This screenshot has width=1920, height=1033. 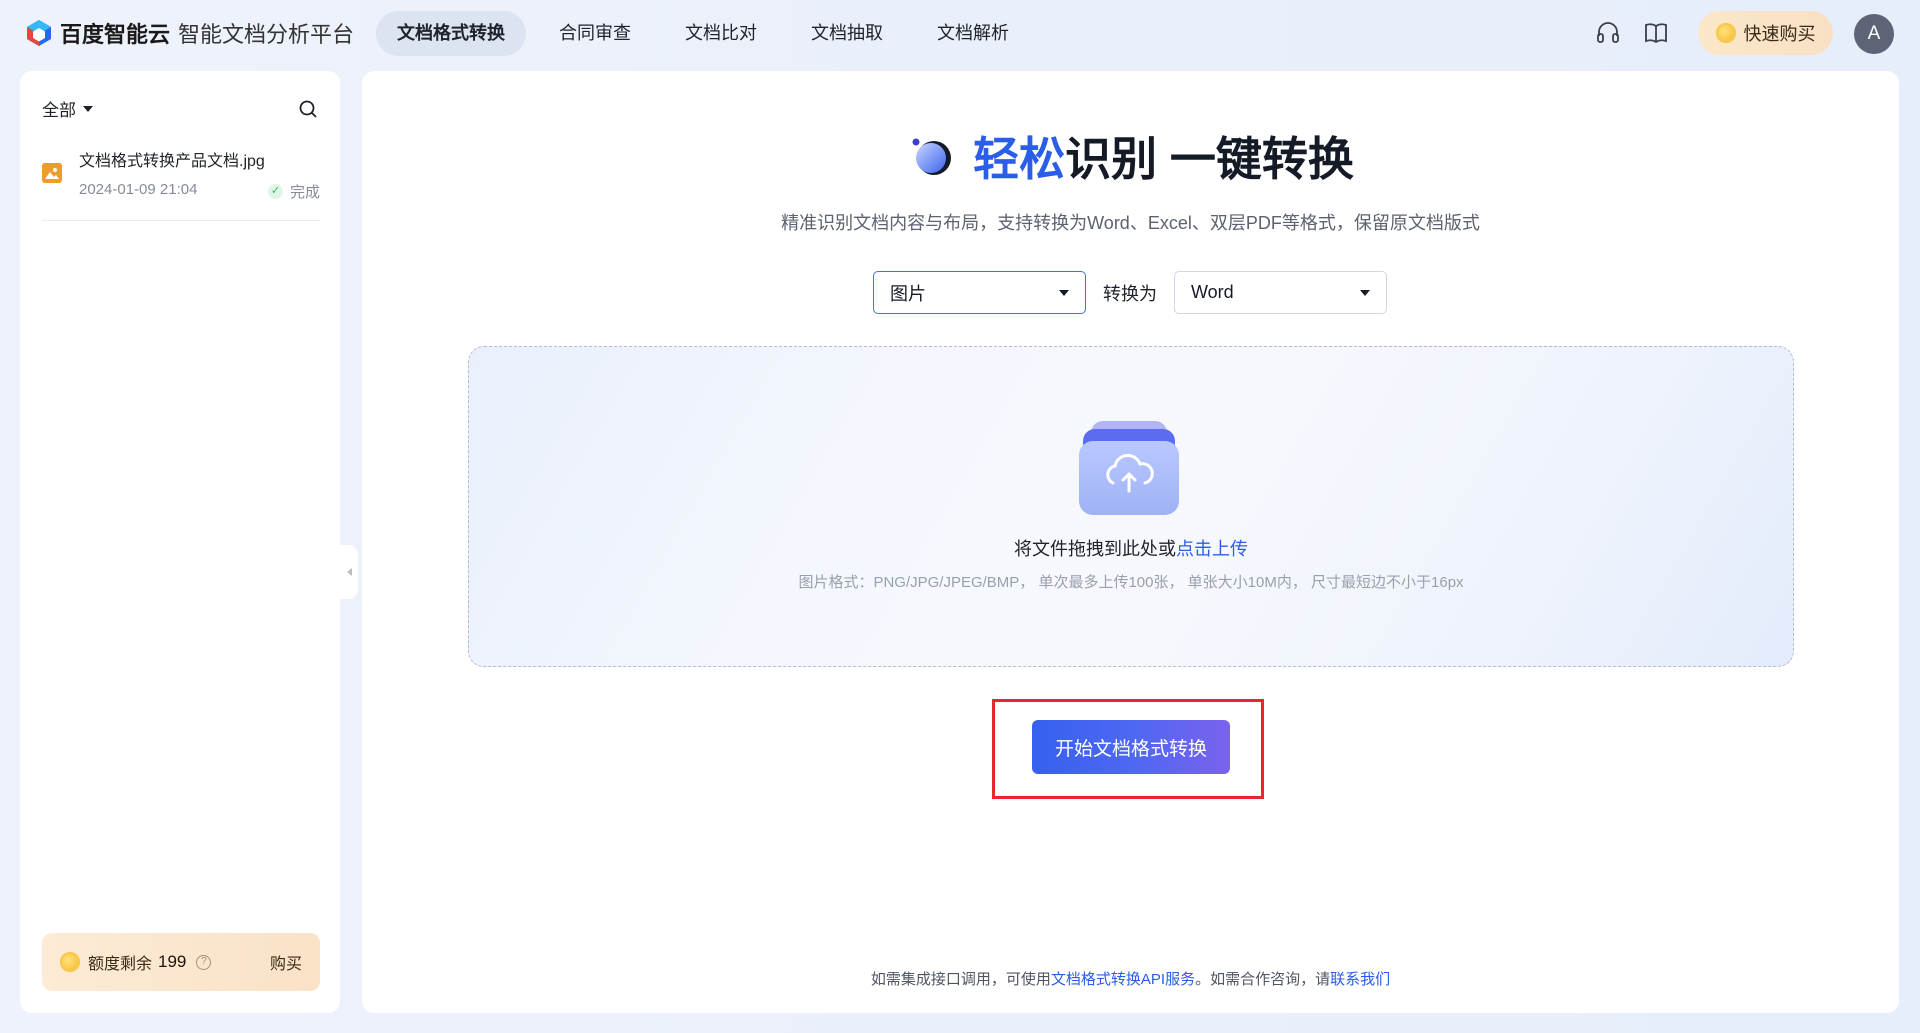 What do you see at coordinates (1019, 159) in the screenshot?
I see `title-accent: 轻松` at bounding box center [1019, 159].